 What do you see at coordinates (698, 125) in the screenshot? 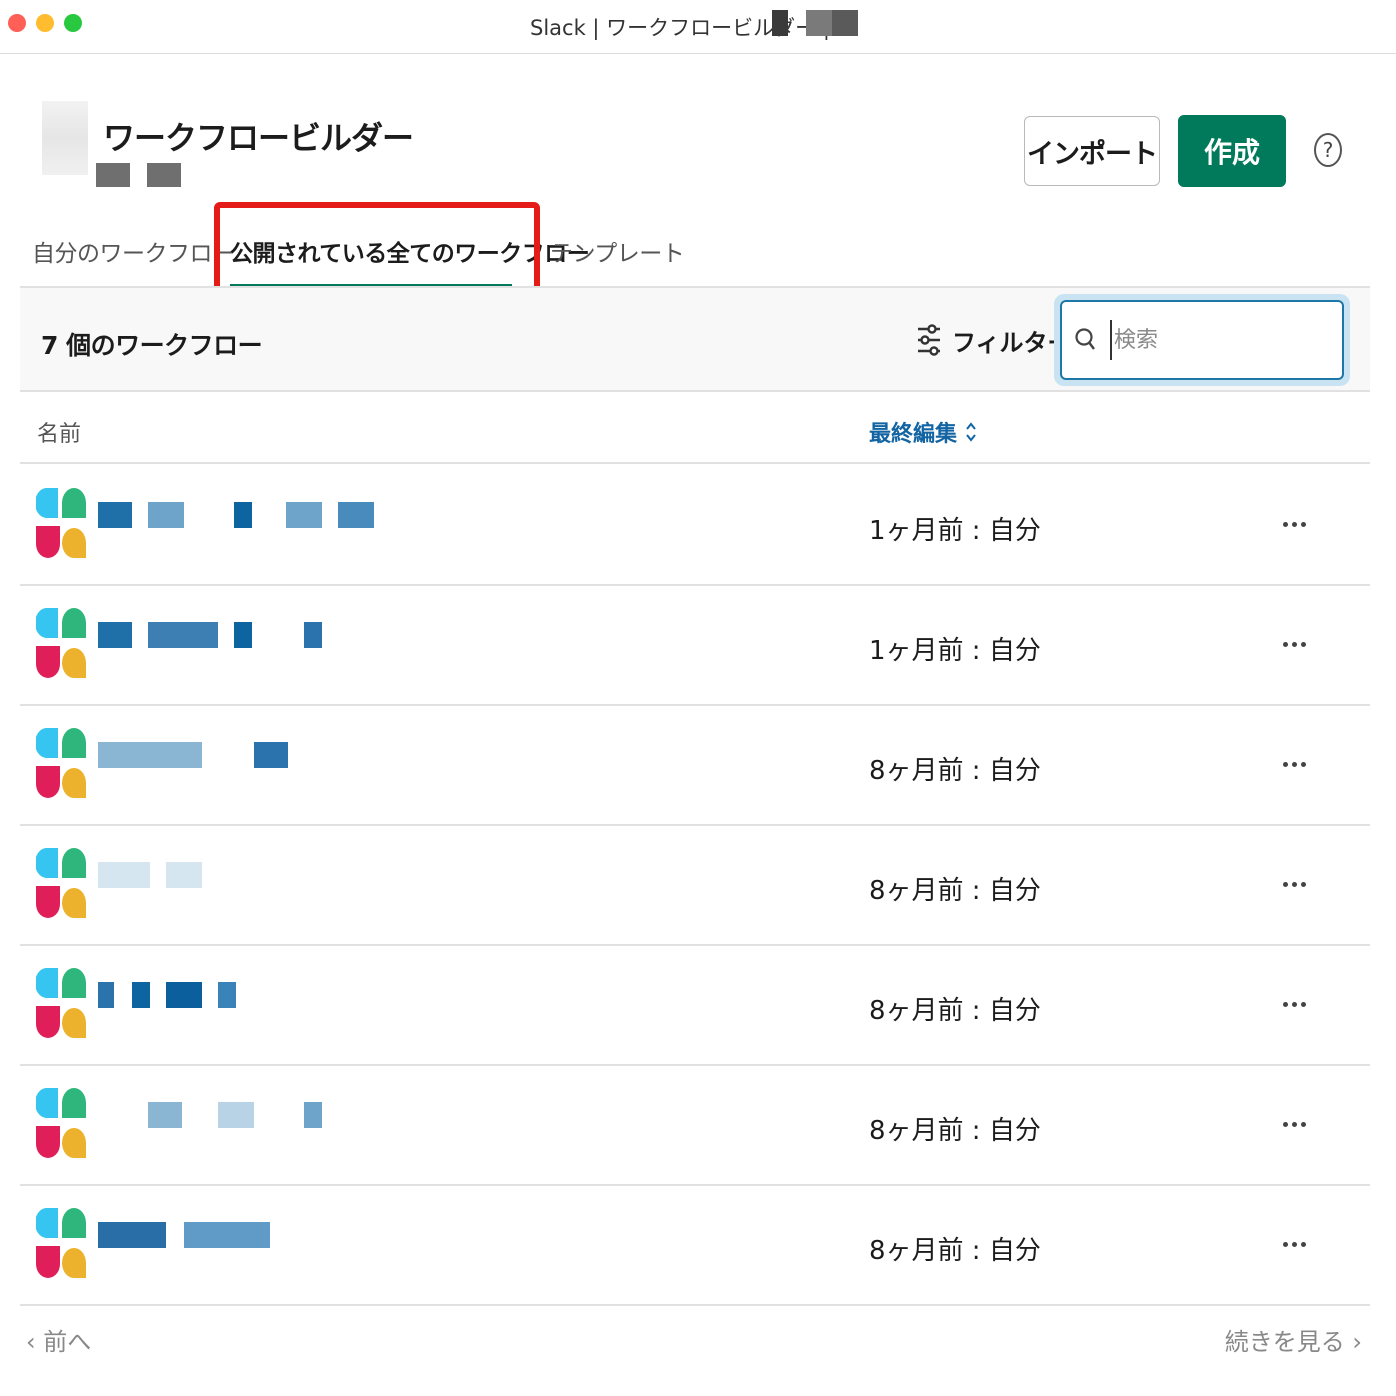
I see `page-header: ワークフロービルダー インポート 作成 ?` at bounding box center [698, 125].